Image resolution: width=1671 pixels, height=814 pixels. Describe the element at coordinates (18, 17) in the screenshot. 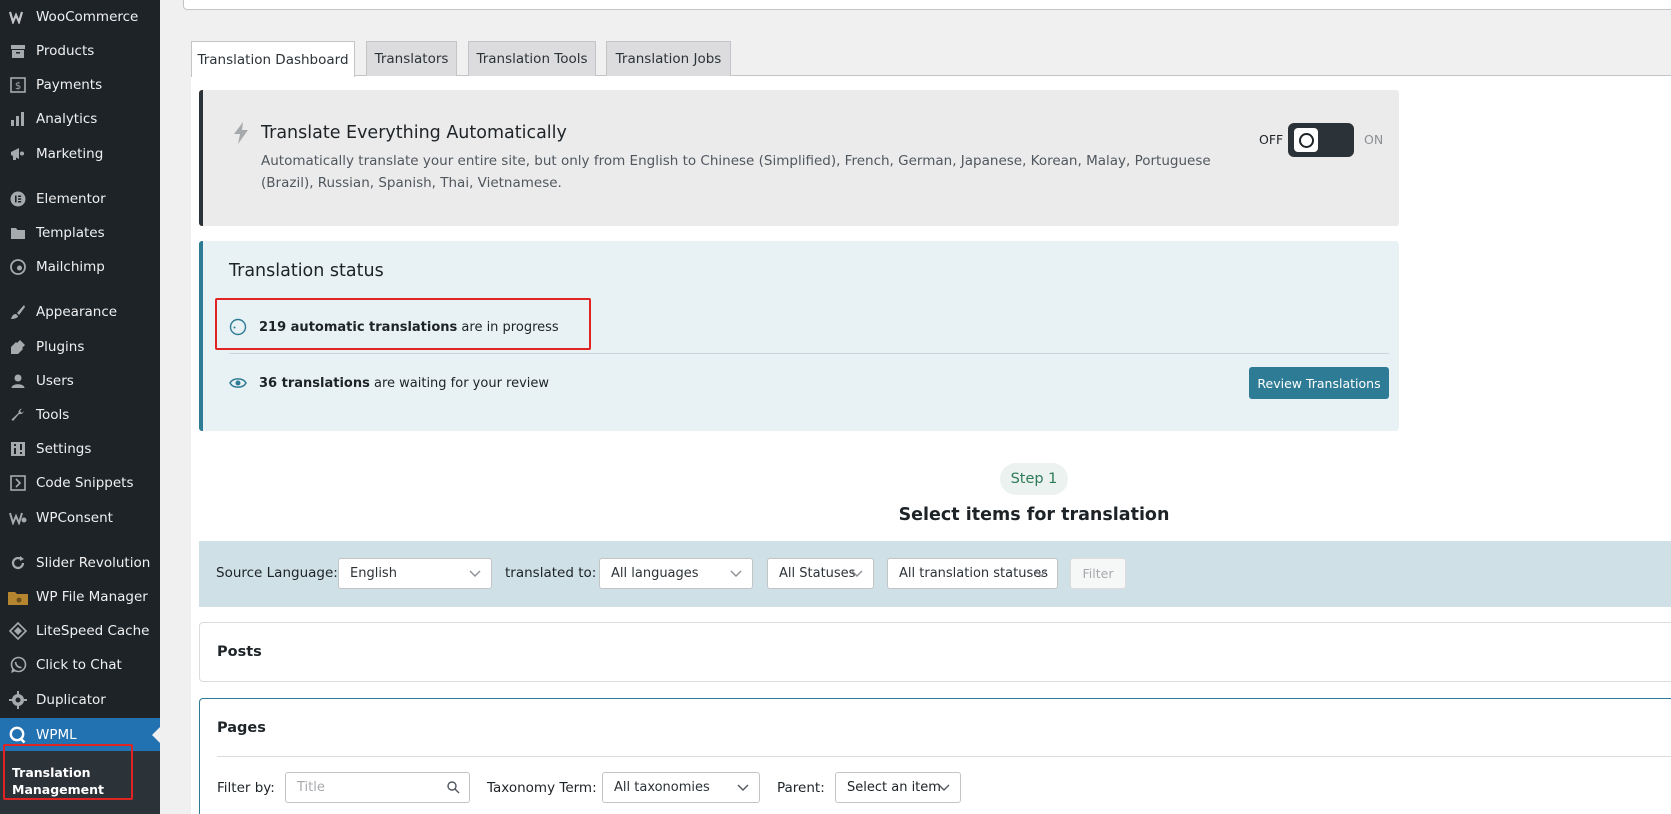

I see `woocommerce-icon` at that location.